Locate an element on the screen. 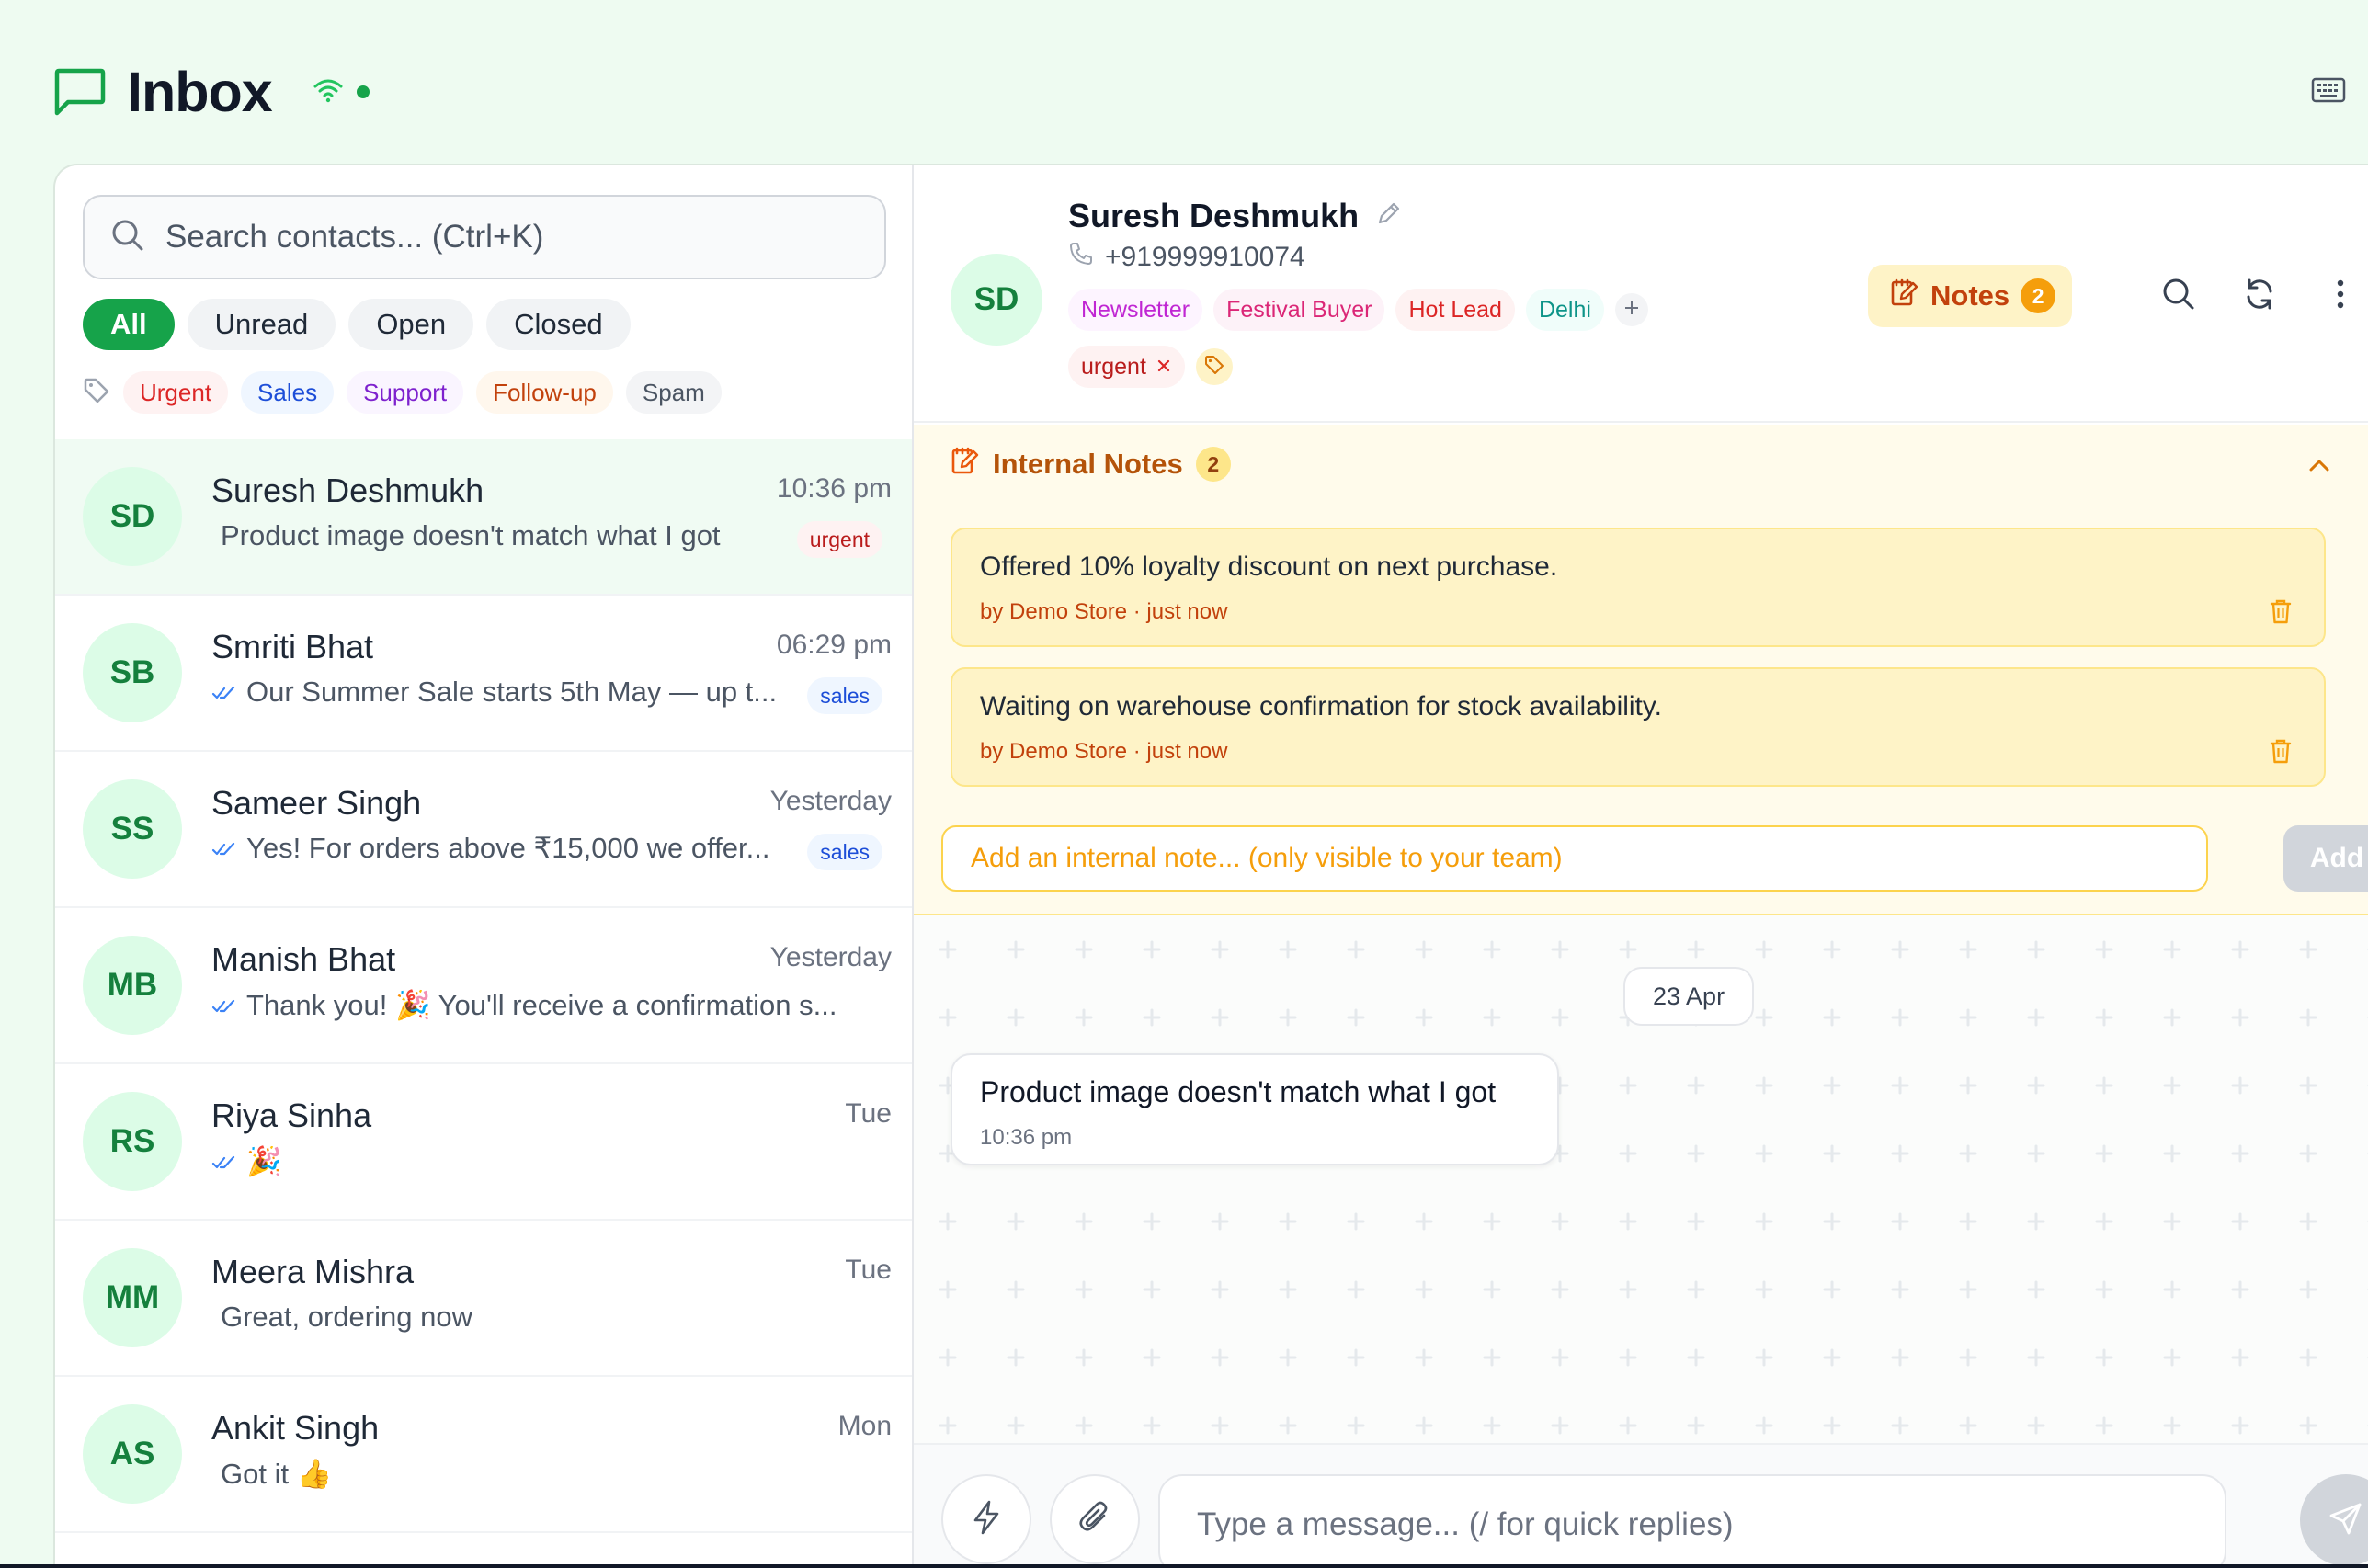 This screenshot has width=2368, height=1568. contact-tags: Newsletter Festival Buyer Hot Lead Delhi is located at coordinates (1358, 310).